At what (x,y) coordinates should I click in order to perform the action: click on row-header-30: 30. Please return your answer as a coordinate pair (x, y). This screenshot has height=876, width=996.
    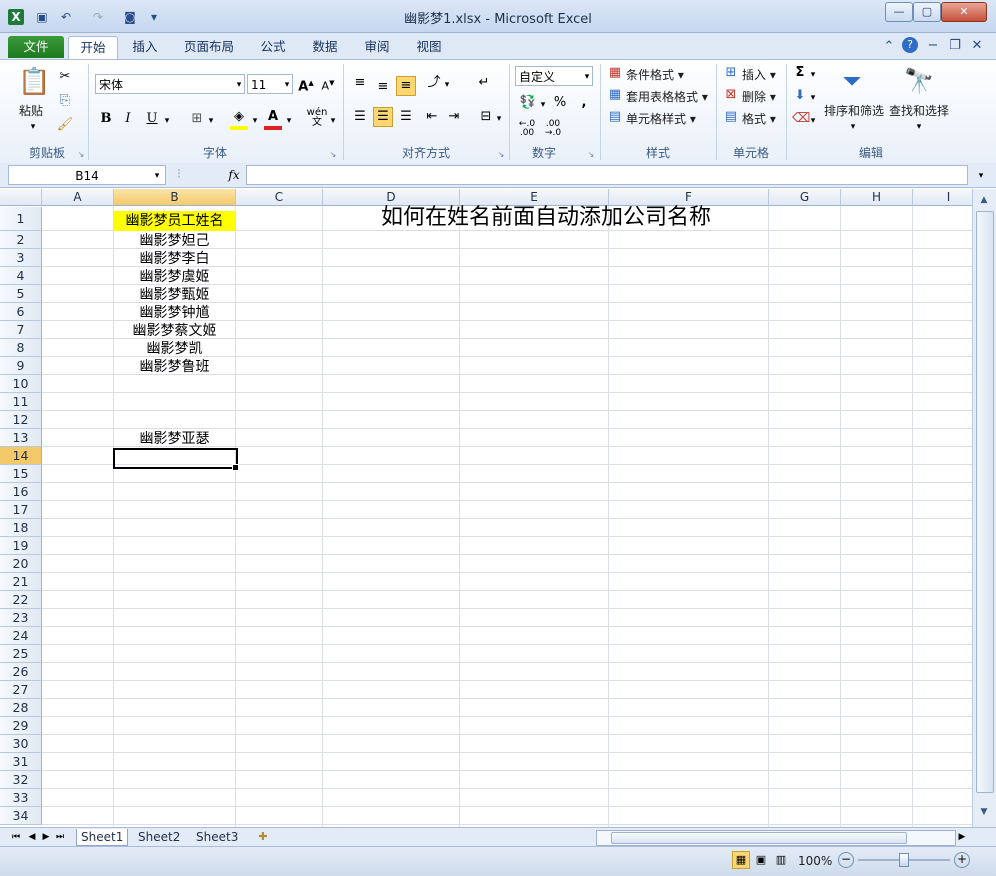
    Looking at the image, I should click on (21, 744).